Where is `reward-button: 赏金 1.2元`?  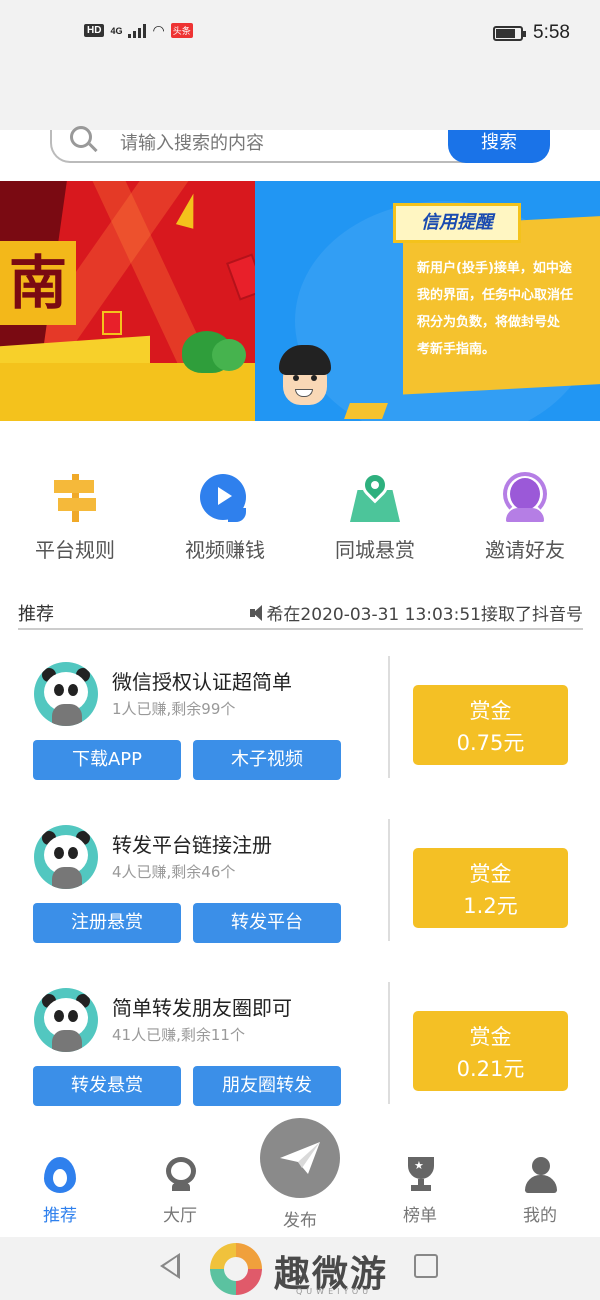
reward-button: 赏金 1.2元 is located at coordinates (490, 888).